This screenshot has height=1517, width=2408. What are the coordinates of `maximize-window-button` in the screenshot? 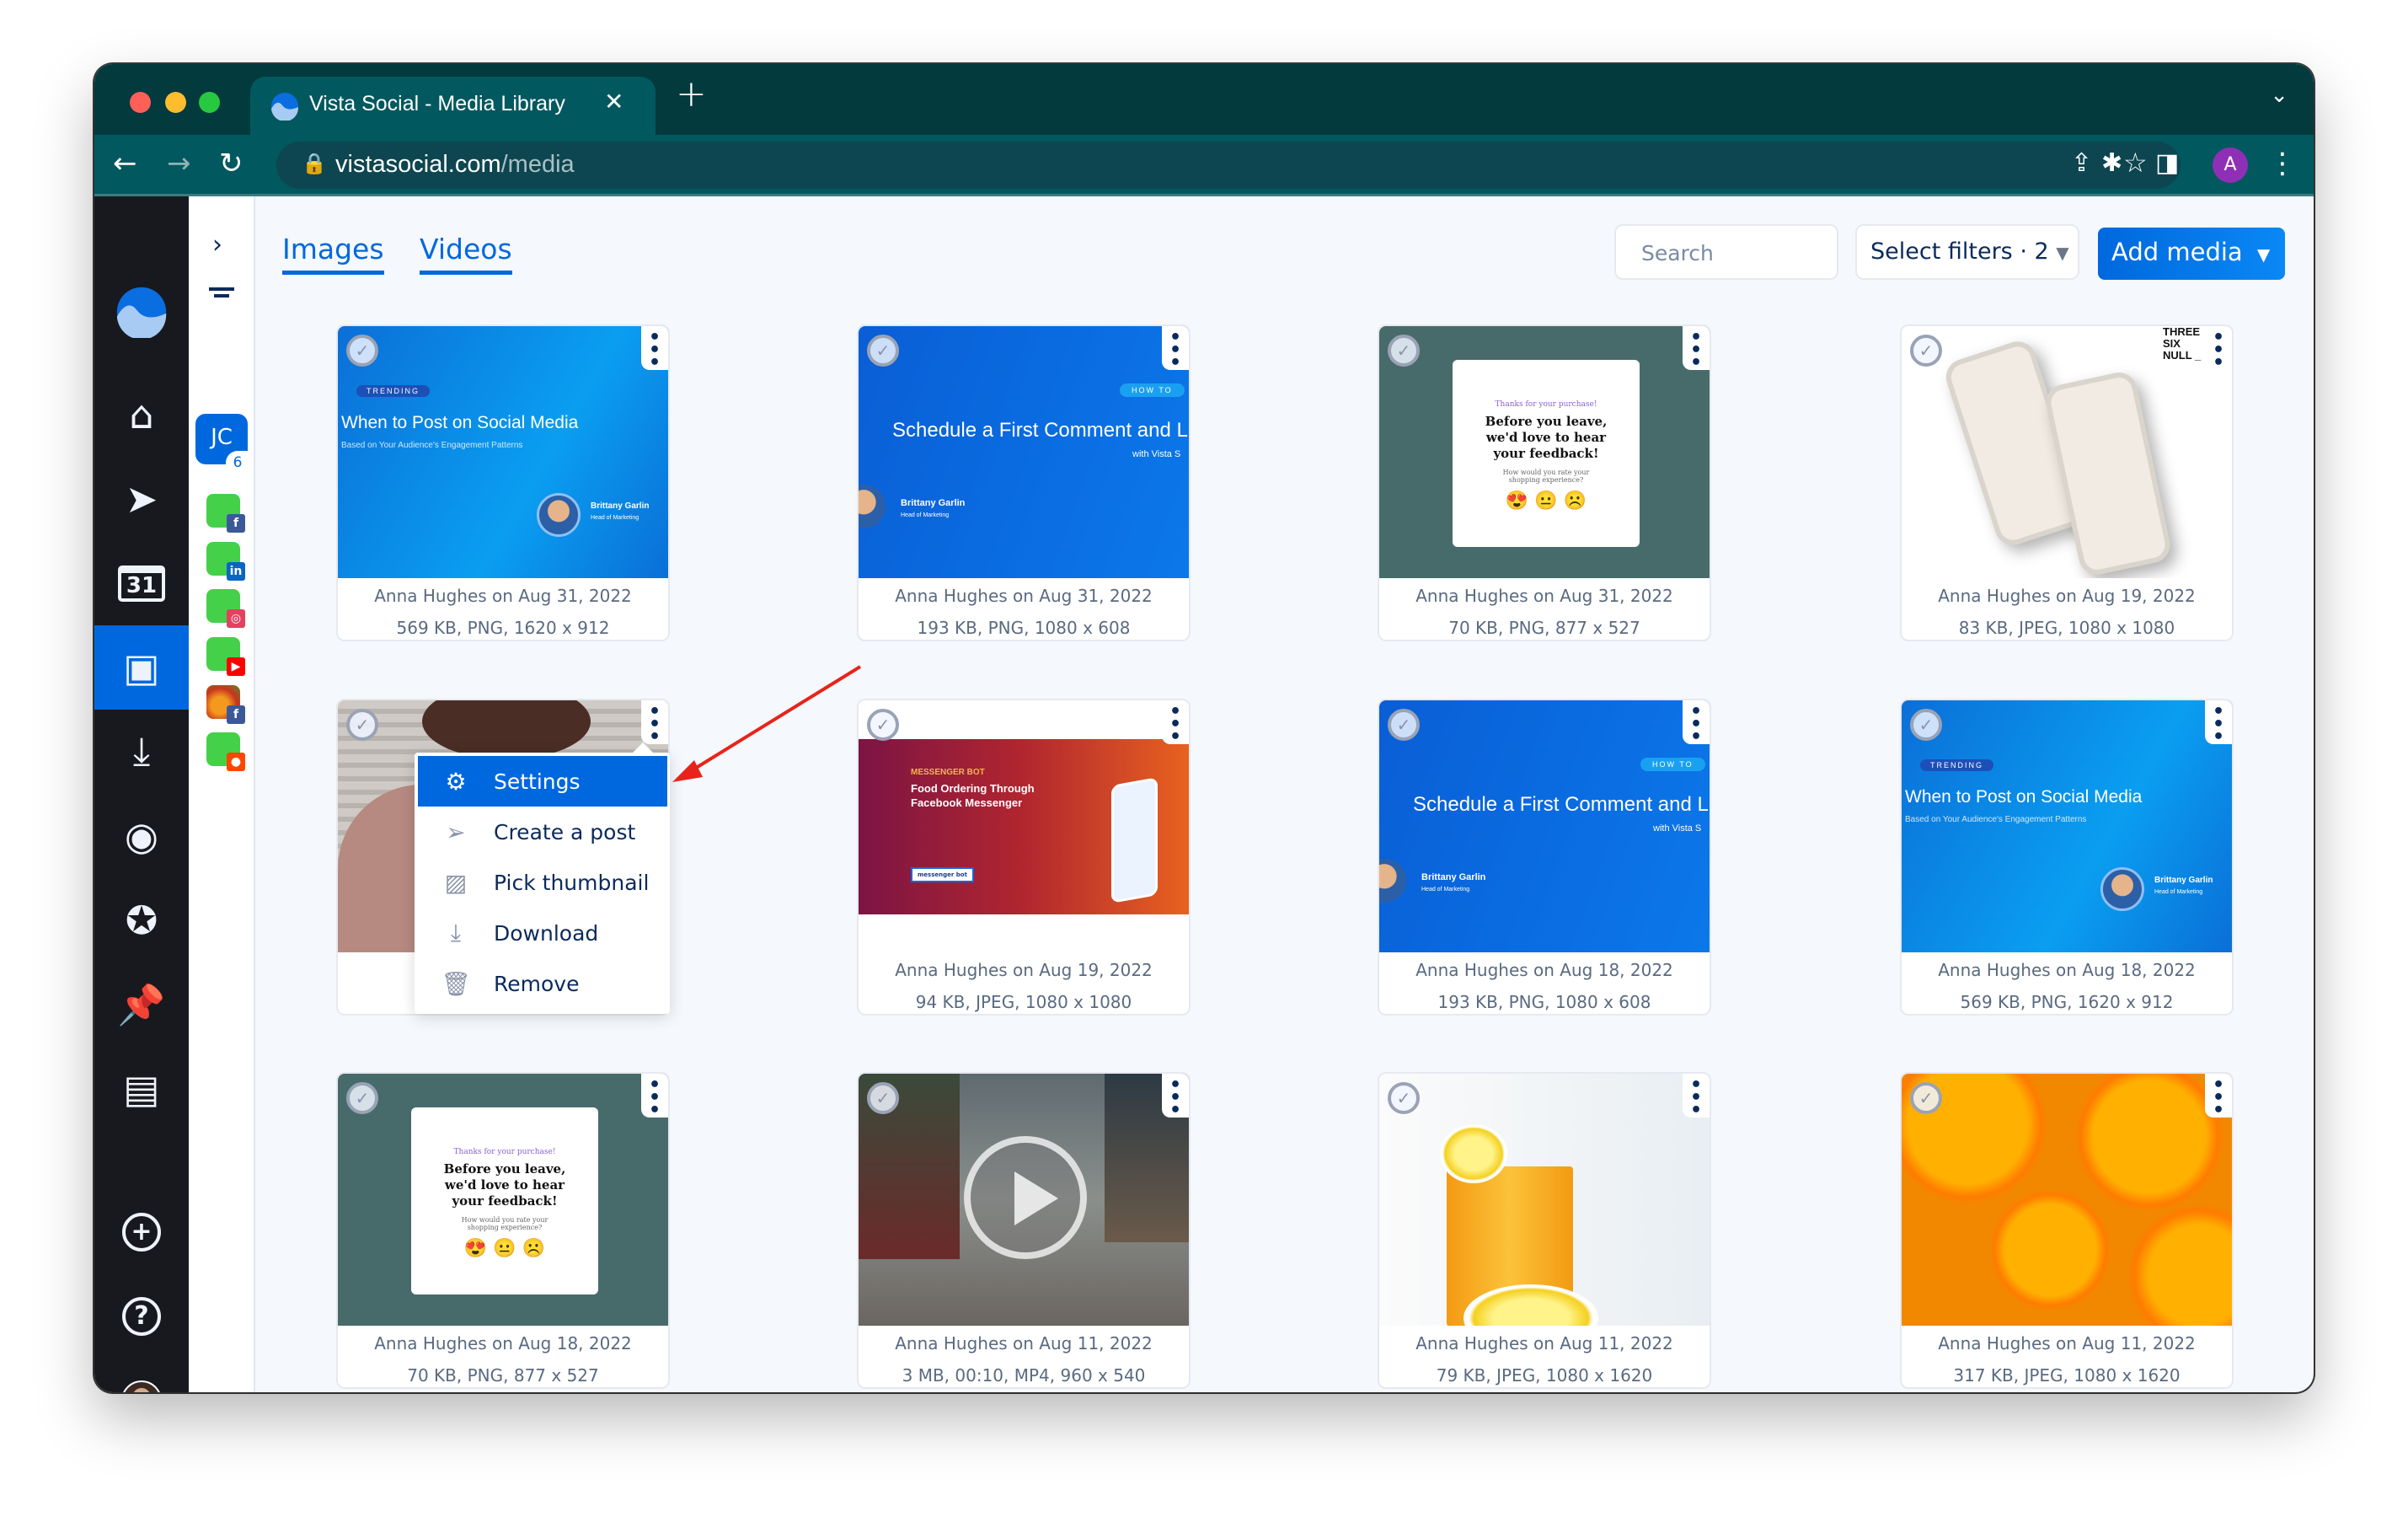 It's located at (209, 102).